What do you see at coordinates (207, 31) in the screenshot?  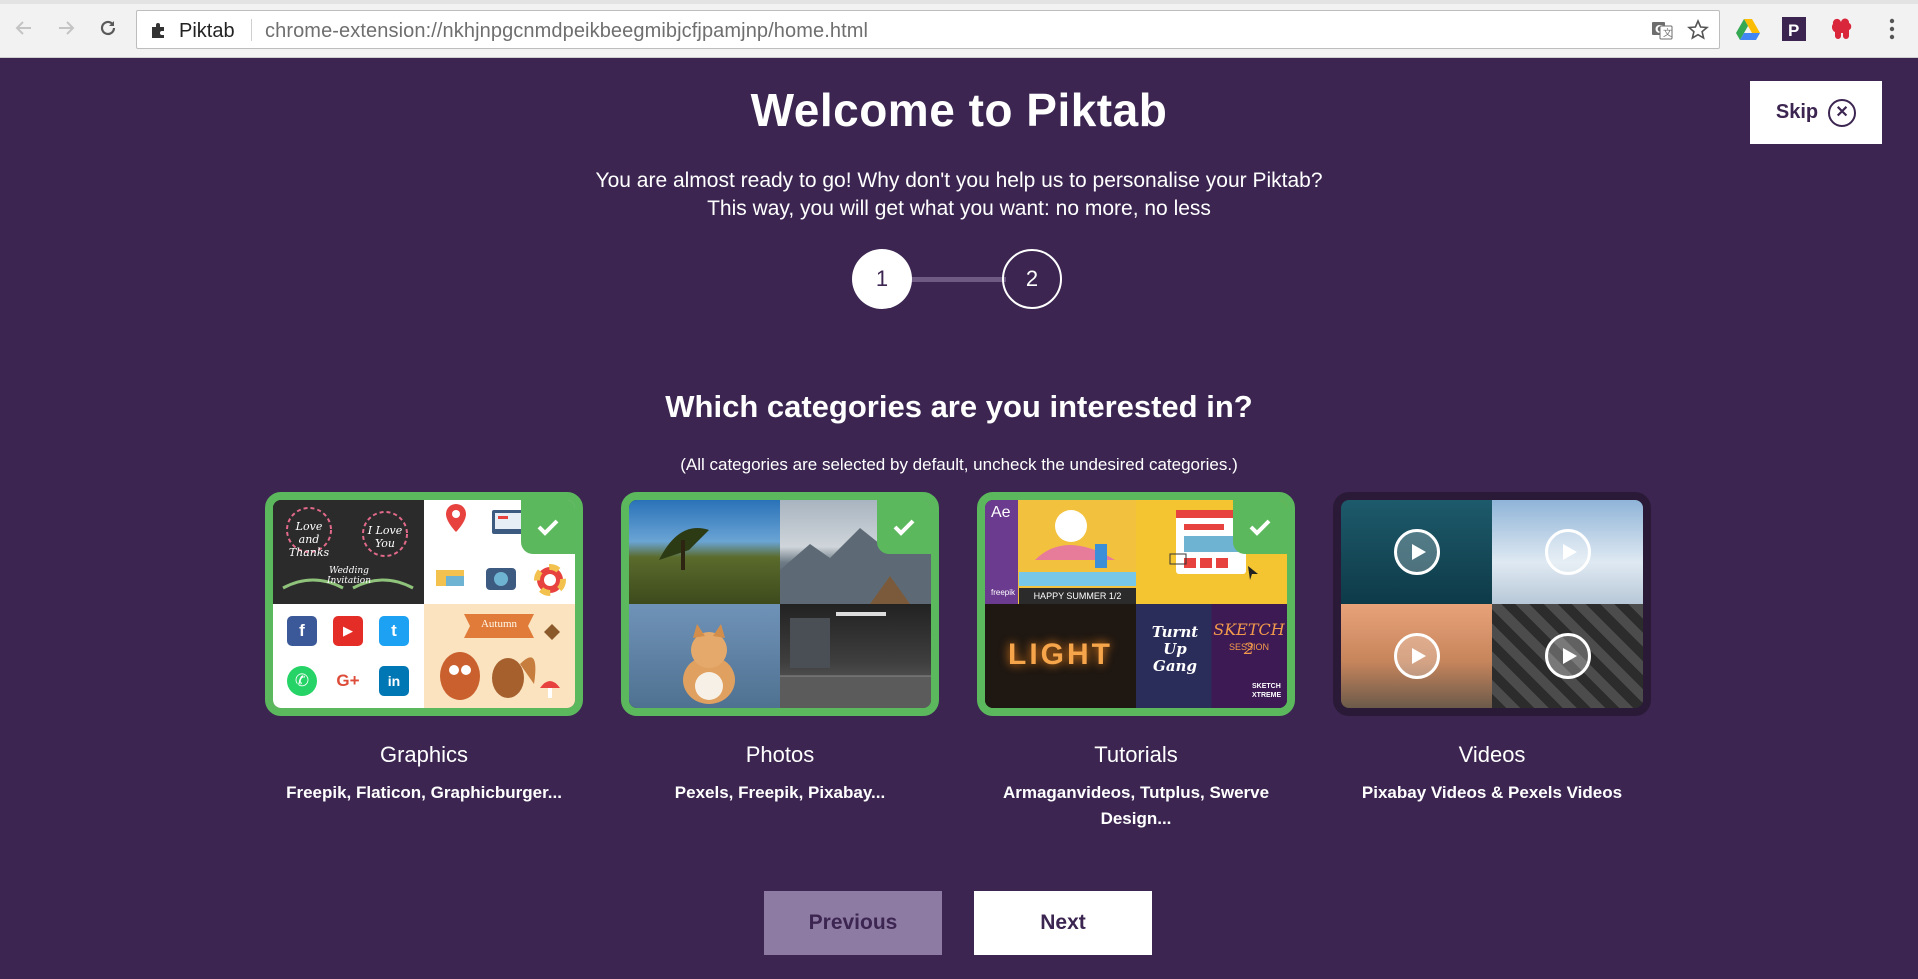 I see `site-name: Piktab` at bounding box center [207, 31].